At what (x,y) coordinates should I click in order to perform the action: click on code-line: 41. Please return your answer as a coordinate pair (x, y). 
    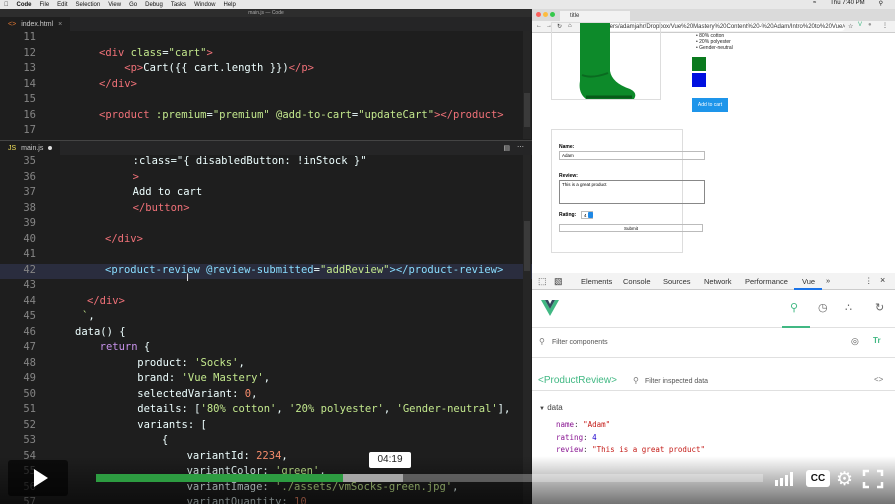
    Looking at the image, I should click on (266, 255).